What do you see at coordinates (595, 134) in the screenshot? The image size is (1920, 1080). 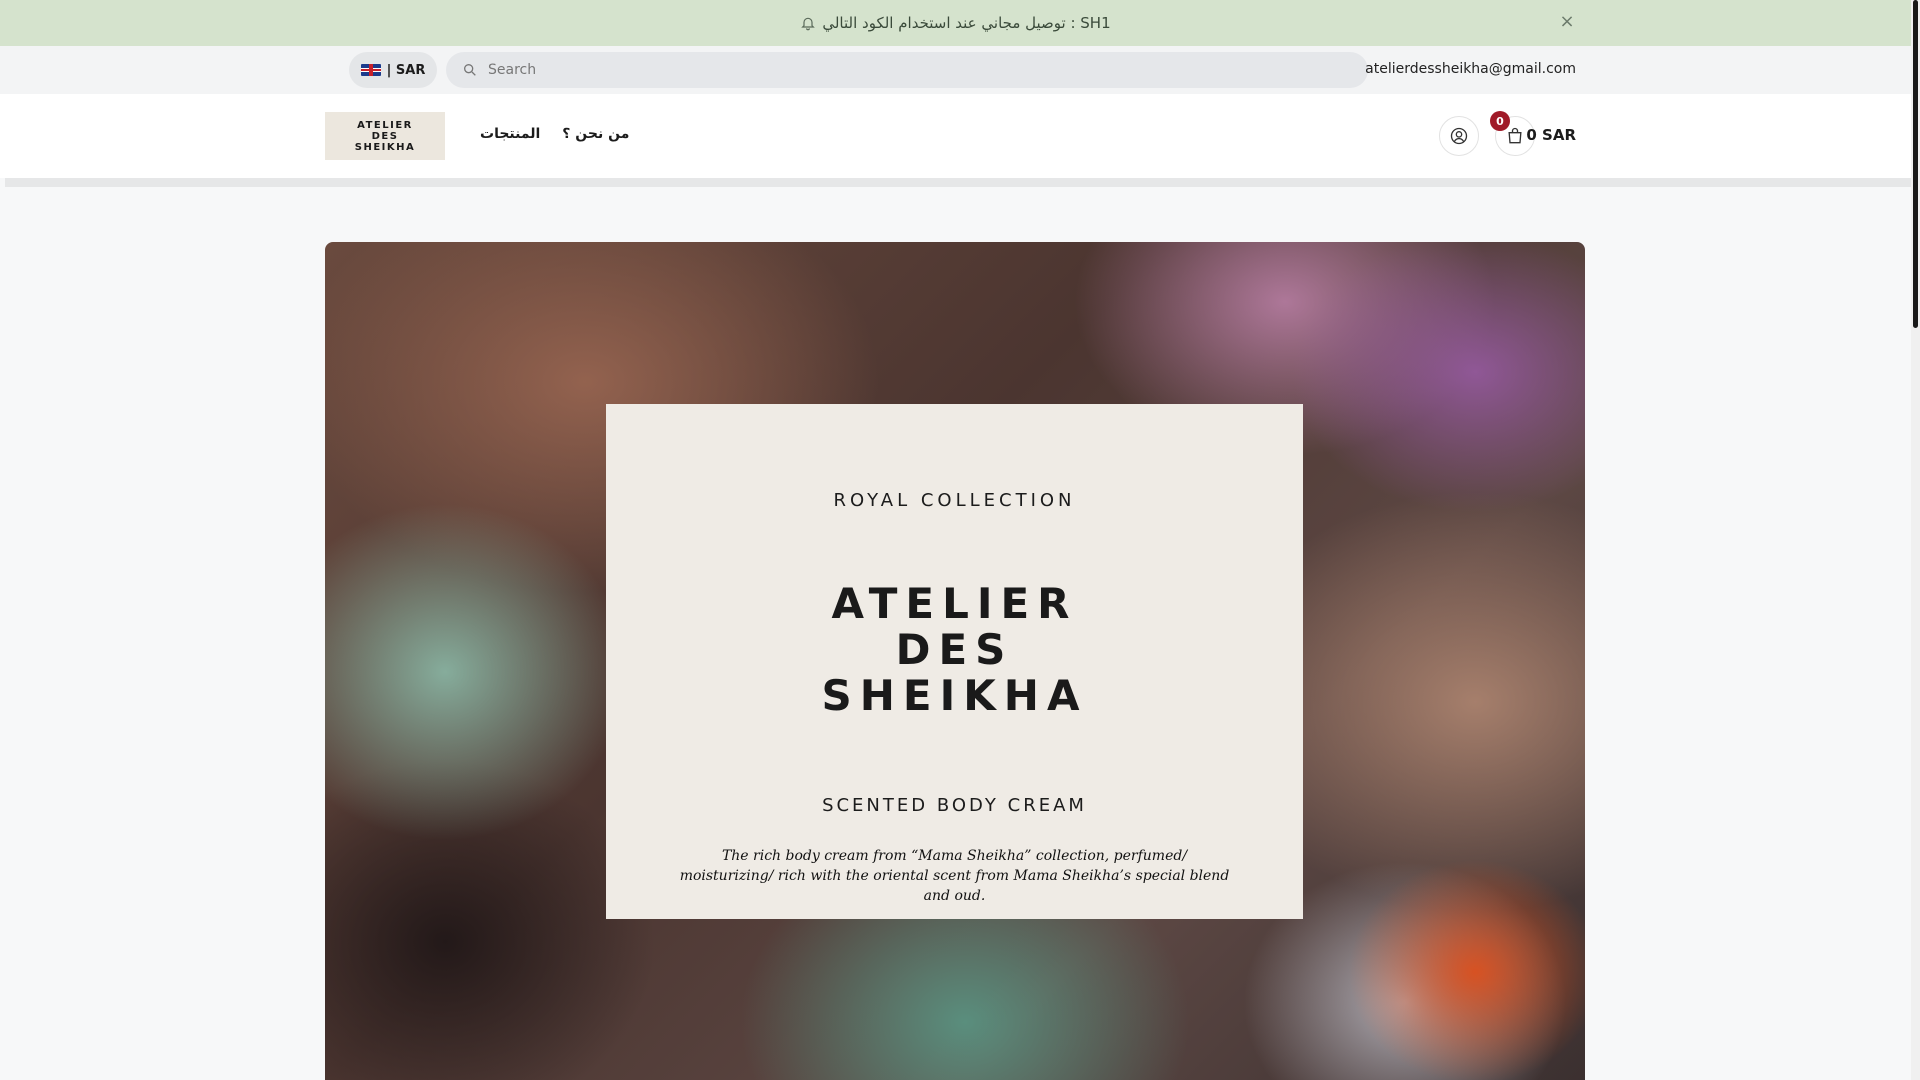 I see `nav-item-about: من نحن ؟` at bounding box center [595, 134].